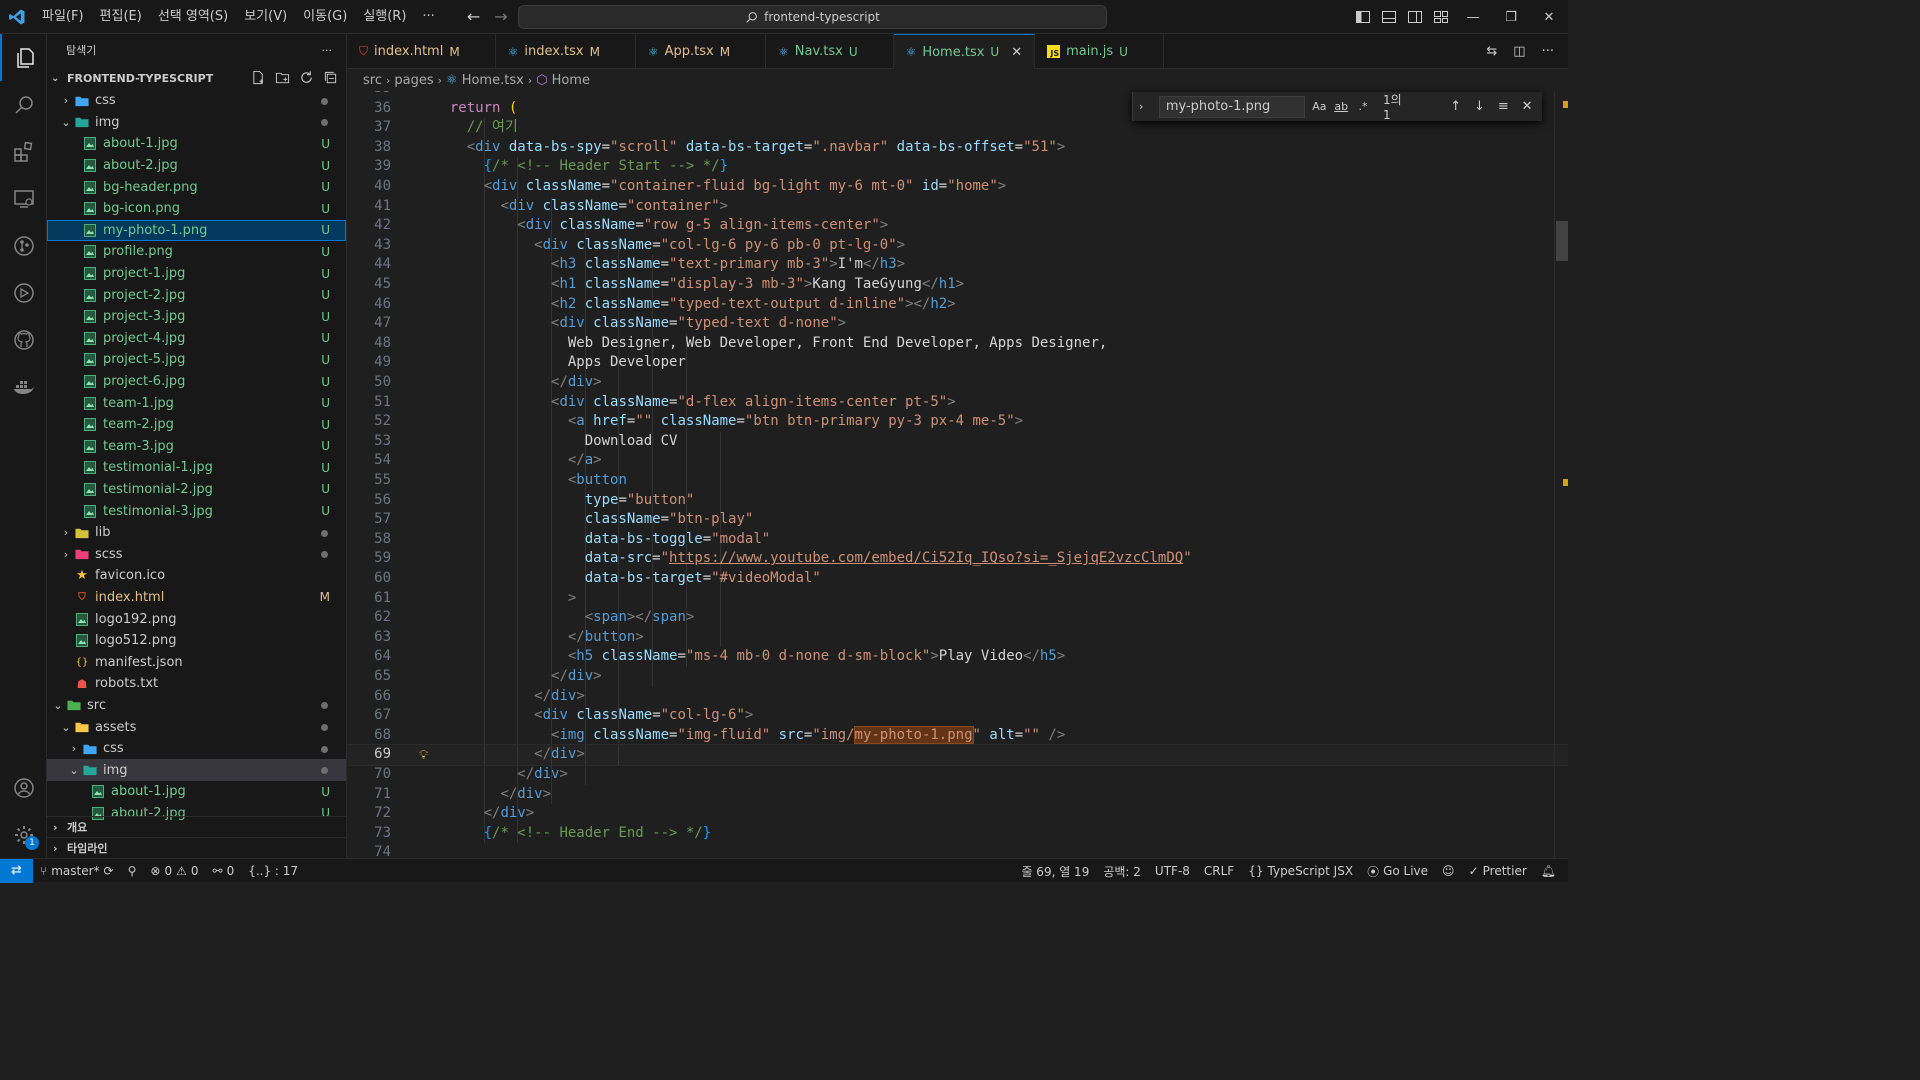  What do you see at coordinates (121, 17) in the screenshot?
I see `menu-edit: 편집(E)` at bounding box center [121, 17].